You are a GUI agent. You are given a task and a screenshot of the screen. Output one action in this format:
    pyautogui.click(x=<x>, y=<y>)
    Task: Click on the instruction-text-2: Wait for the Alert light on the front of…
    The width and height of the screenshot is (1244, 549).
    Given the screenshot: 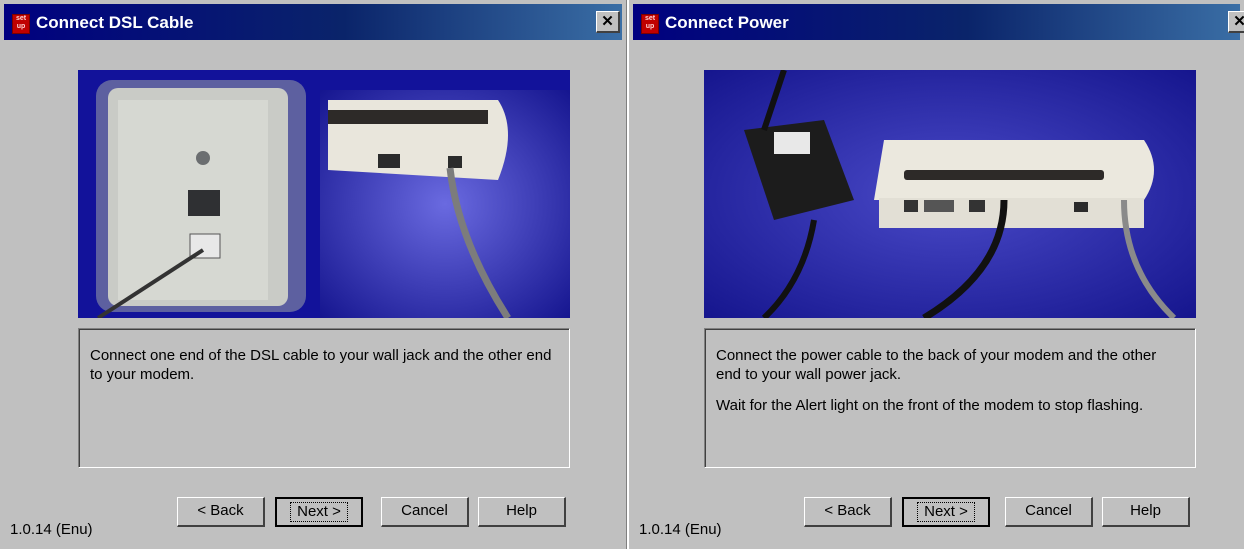 What is the action you would take?
    pyautogui.click(x=930, y=405)
    